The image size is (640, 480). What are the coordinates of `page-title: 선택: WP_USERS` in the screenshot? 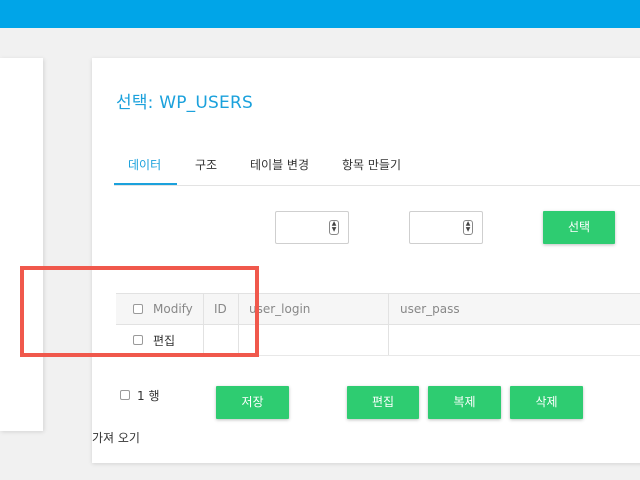 It's located at (184, 103).